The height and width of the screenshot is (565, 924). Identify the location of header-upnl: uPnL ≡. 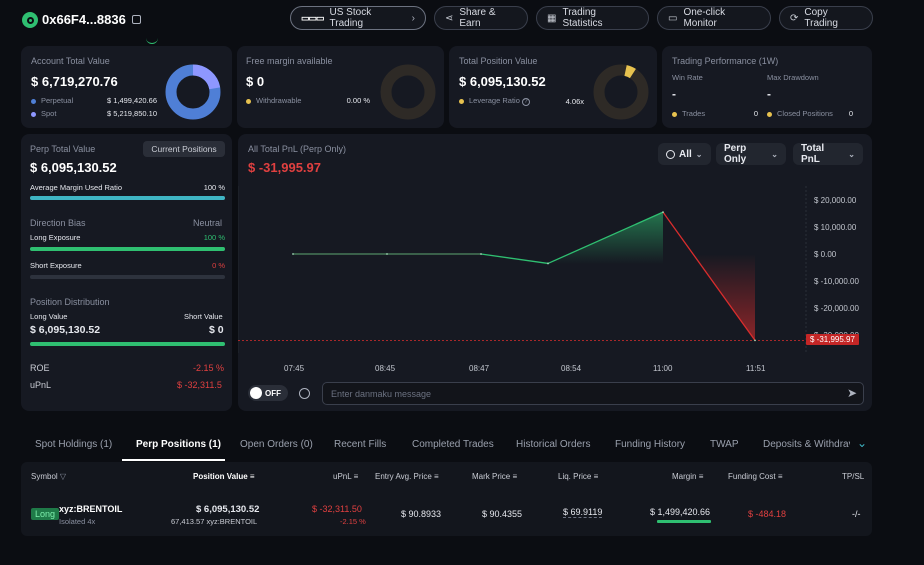
(345, 476).